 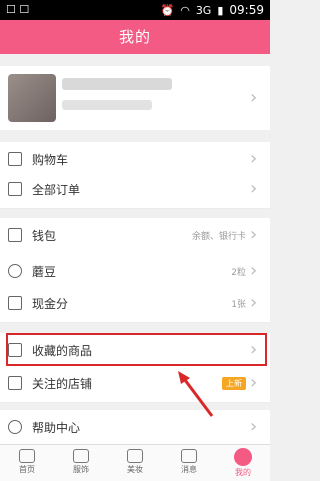 I want to click on coupon-icon, so click(x=15, y=303).